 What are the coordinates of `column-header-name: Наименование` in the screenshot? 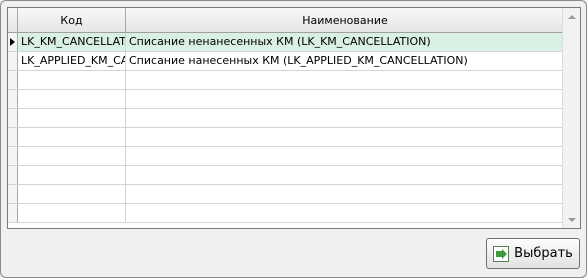 It's located at (345, 20).